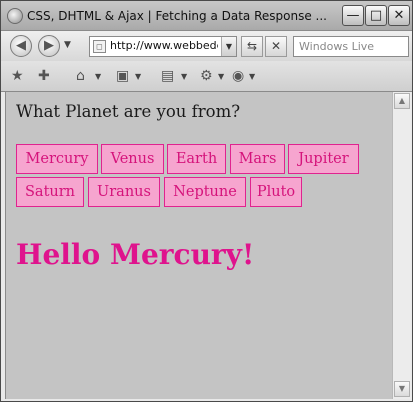 The width and height of the screenshot is (413, 402). What do you see at coordinates (399, 15) in the screenshot?
I see `close-button: ✕` at bounding box center [399, 15].